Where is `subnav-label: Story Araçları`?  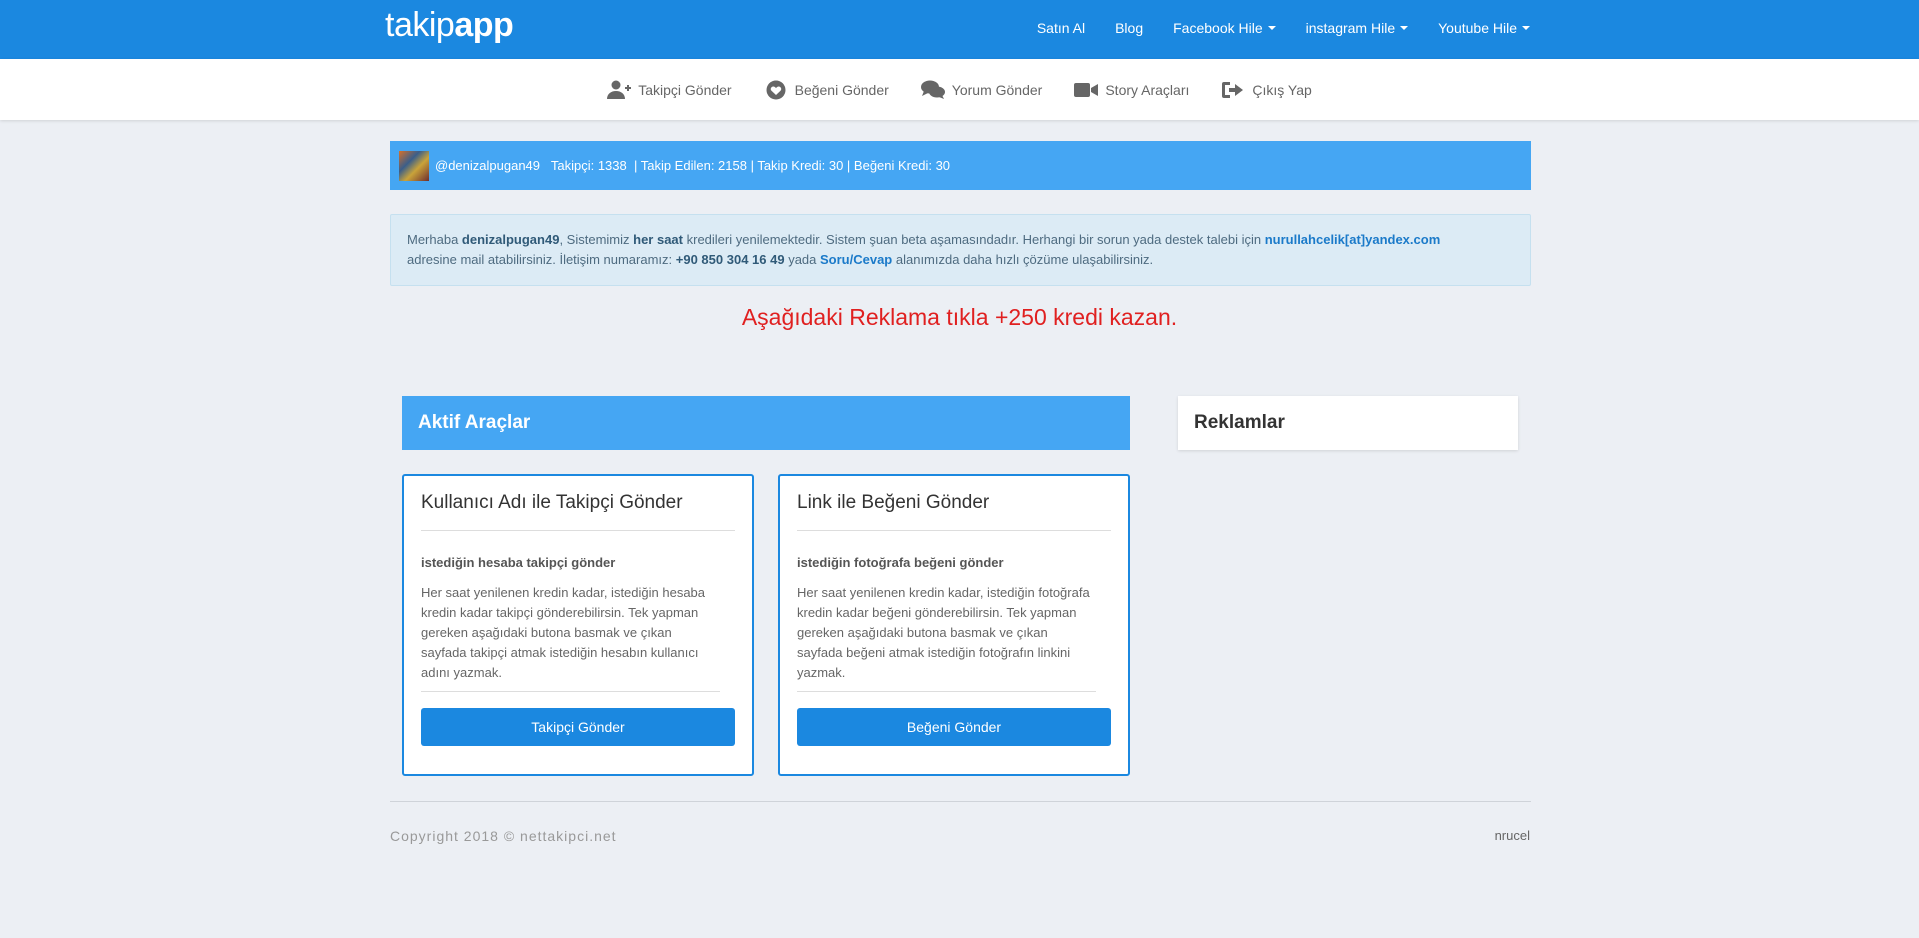 subnav-label: Story Araçları is located at coordinates (1147, 89).